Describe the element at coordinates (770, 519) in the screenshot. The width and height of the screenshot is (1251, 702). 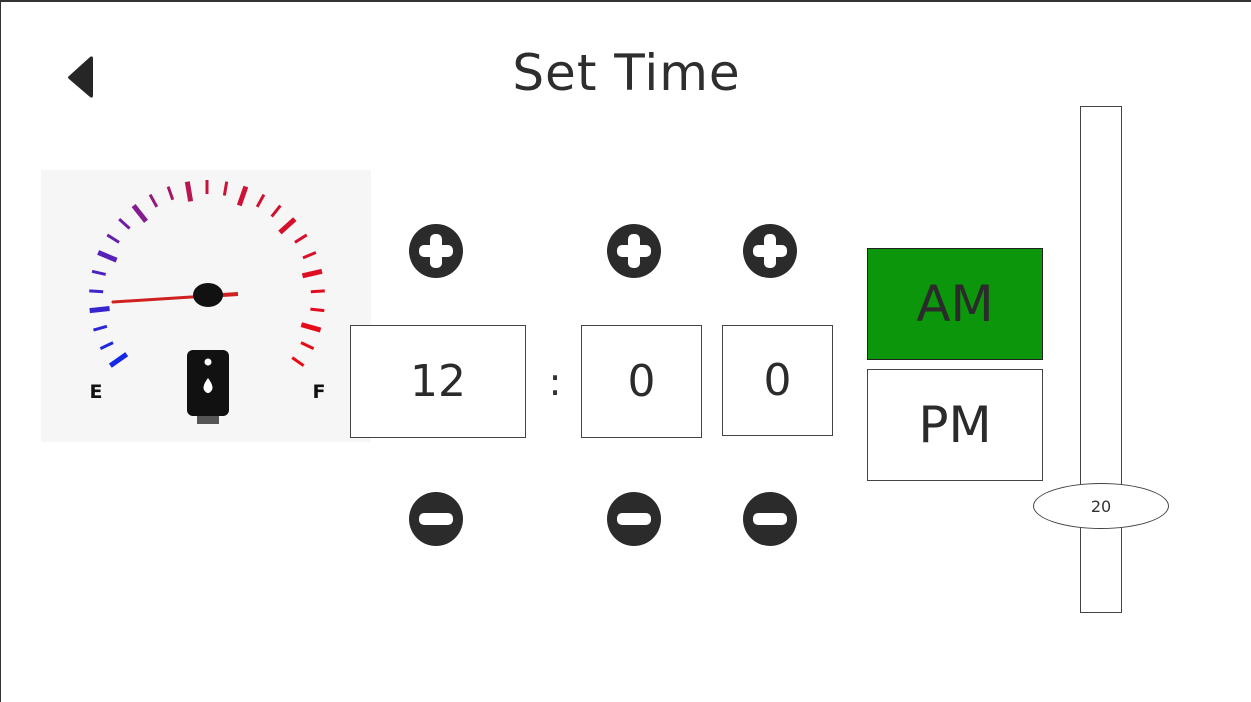
I see `minute-ones-decrement-button` at that location.